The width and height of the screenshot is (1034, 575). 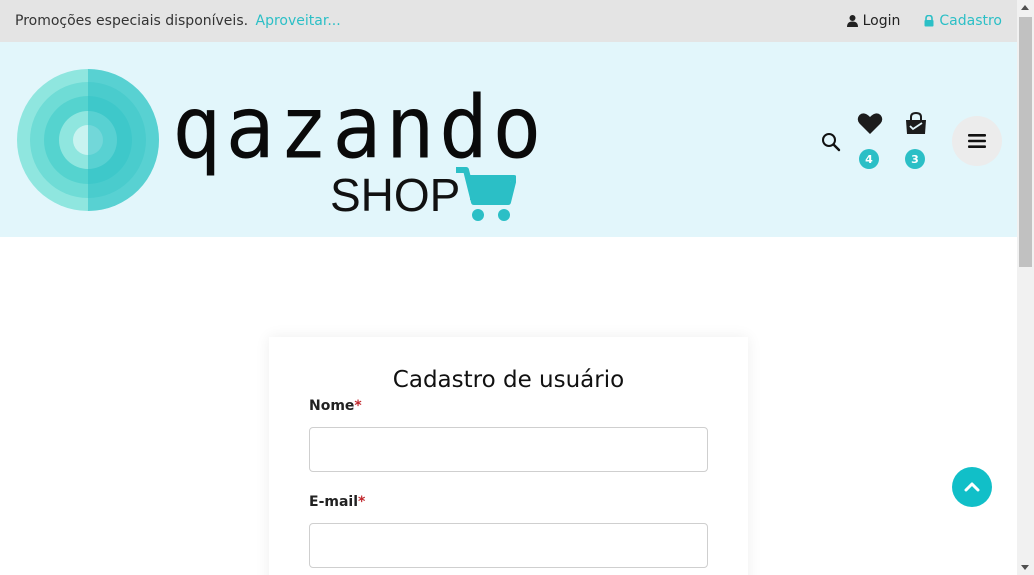 What do you see at coordinates (88, 140) in the screenshot?
I see `logo-circles-icon` at bounding box center [88, 140].